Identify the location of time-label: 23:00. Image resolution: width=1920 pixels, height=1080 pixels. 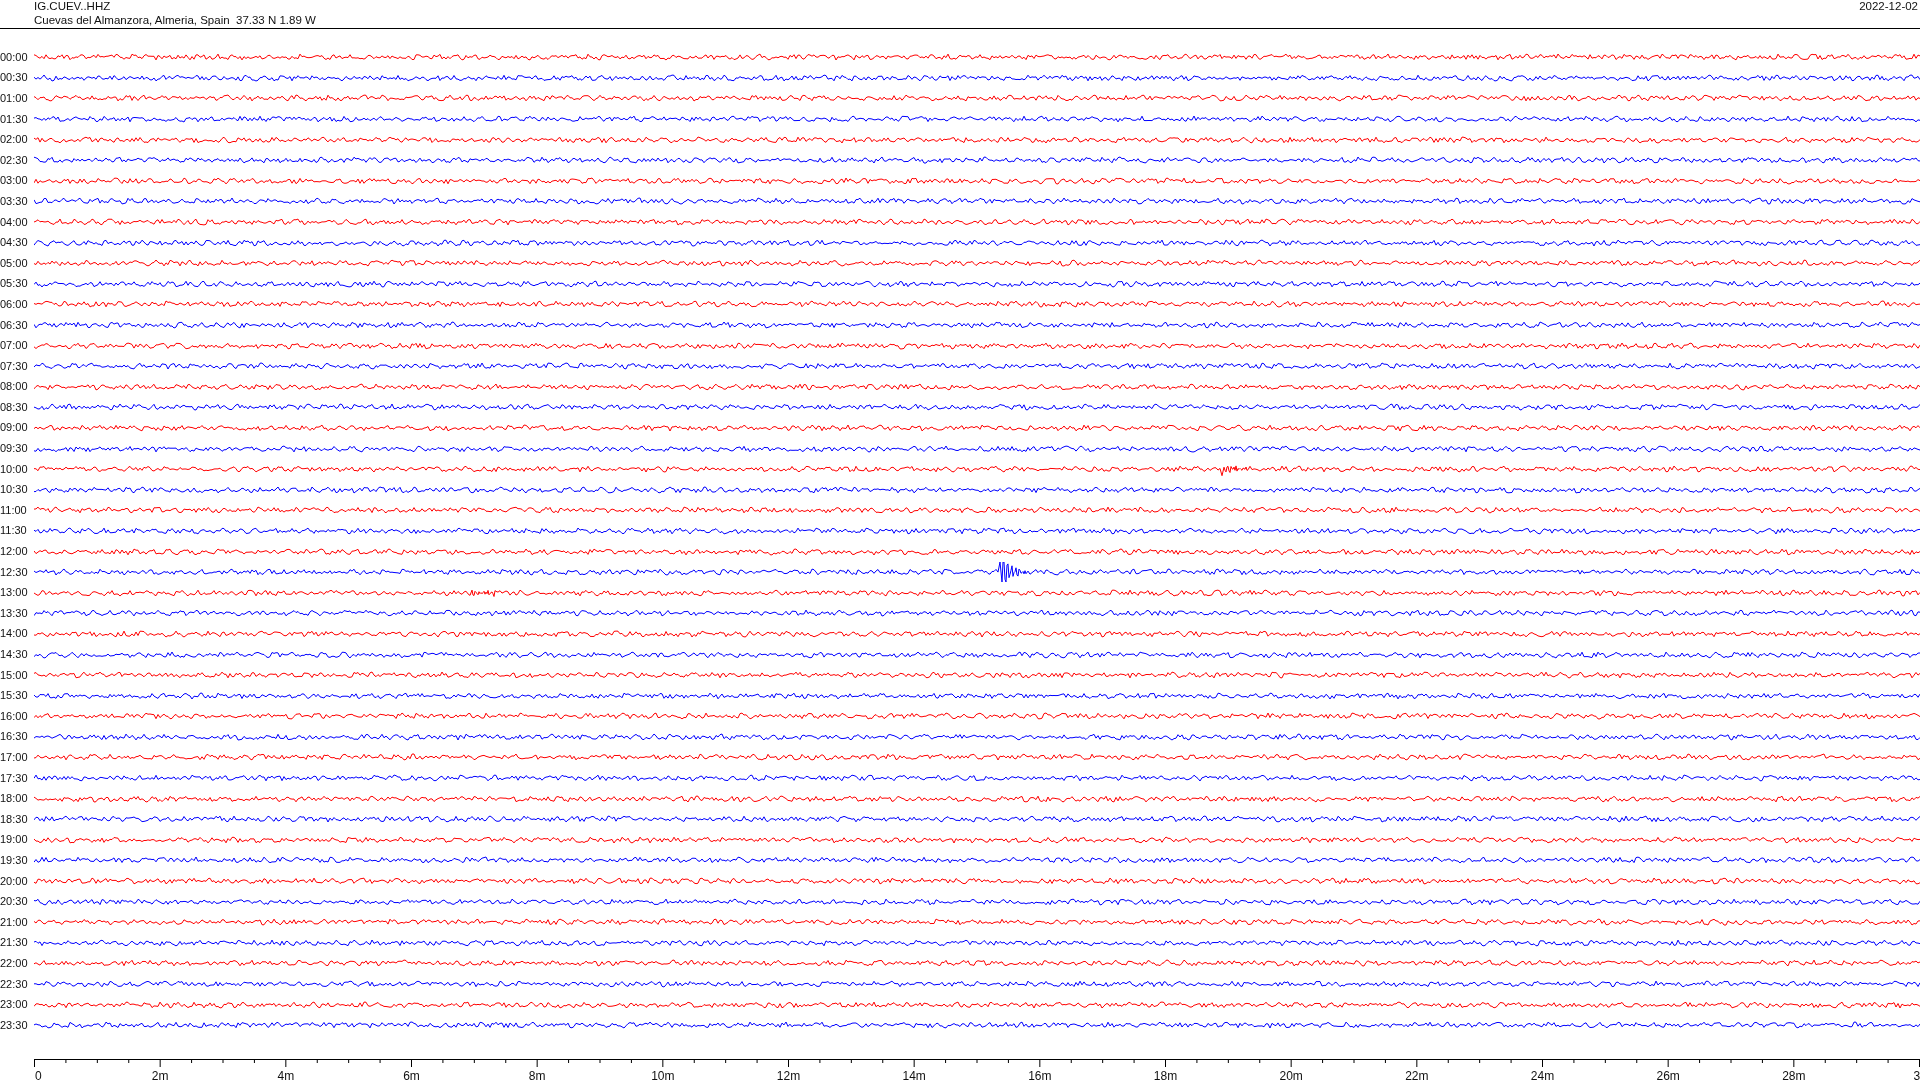
(14, 1005).